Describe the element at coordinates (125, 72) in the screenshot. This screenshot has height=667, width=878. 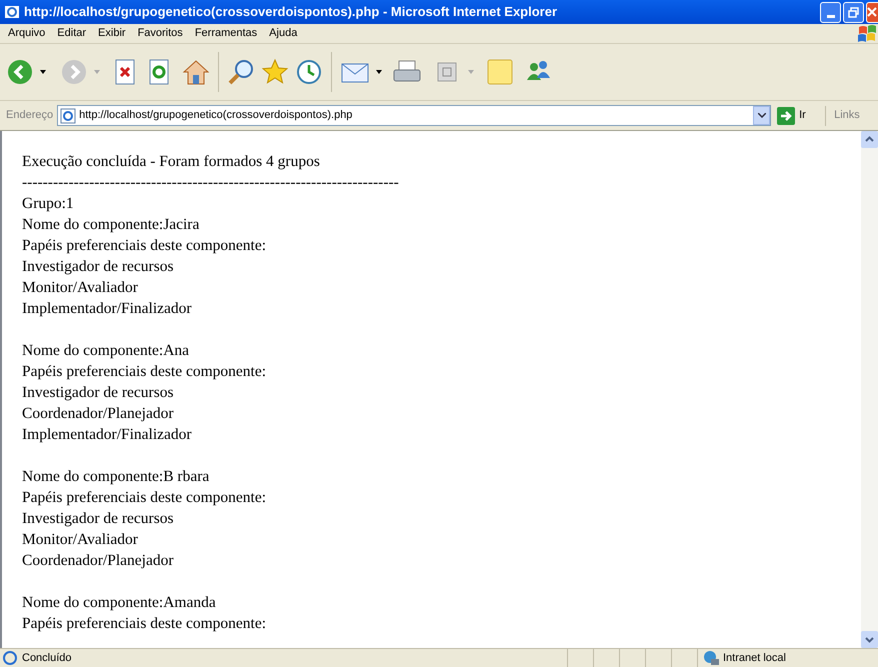
I see `stop-icon` at that location.